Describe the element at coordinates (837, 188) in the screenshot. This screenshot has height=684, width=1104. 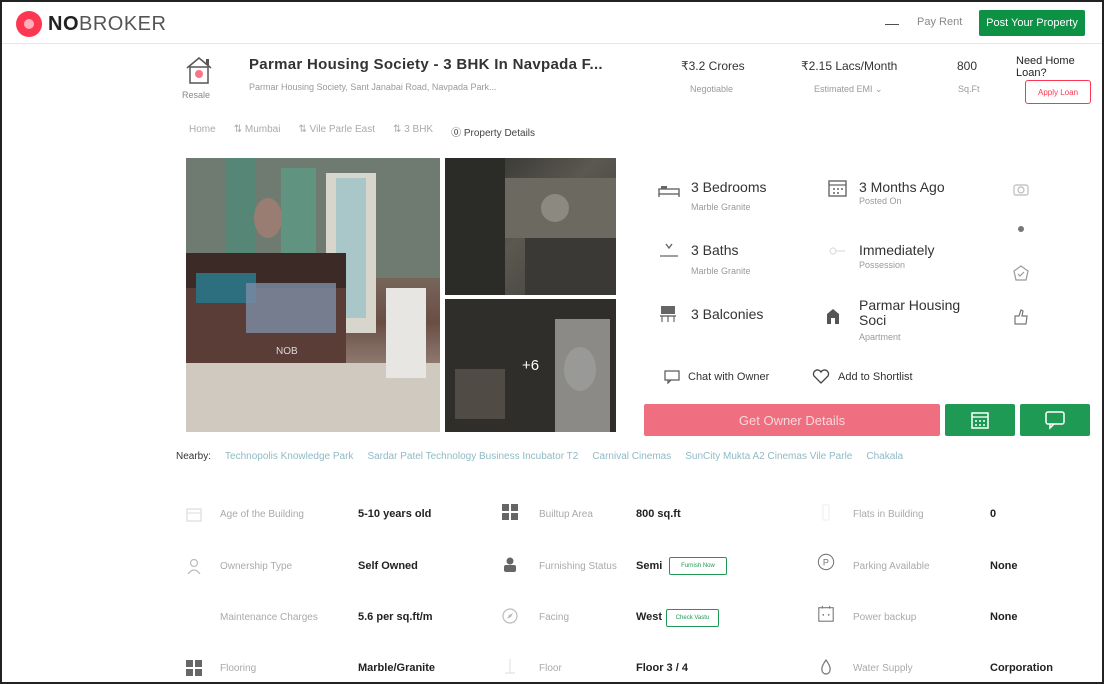
I see `calendar-icon` at that location.